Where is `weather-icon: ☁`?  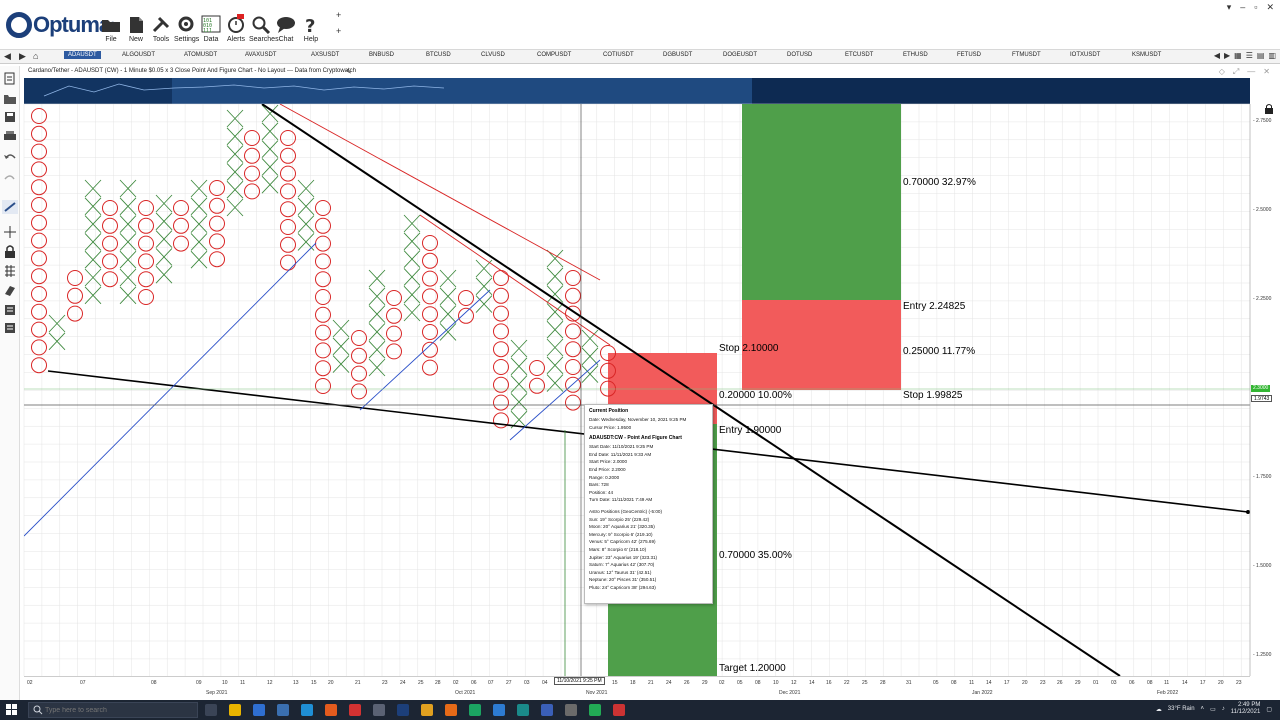 weather-icon: ☁ is located at coordinates (1159, 709).